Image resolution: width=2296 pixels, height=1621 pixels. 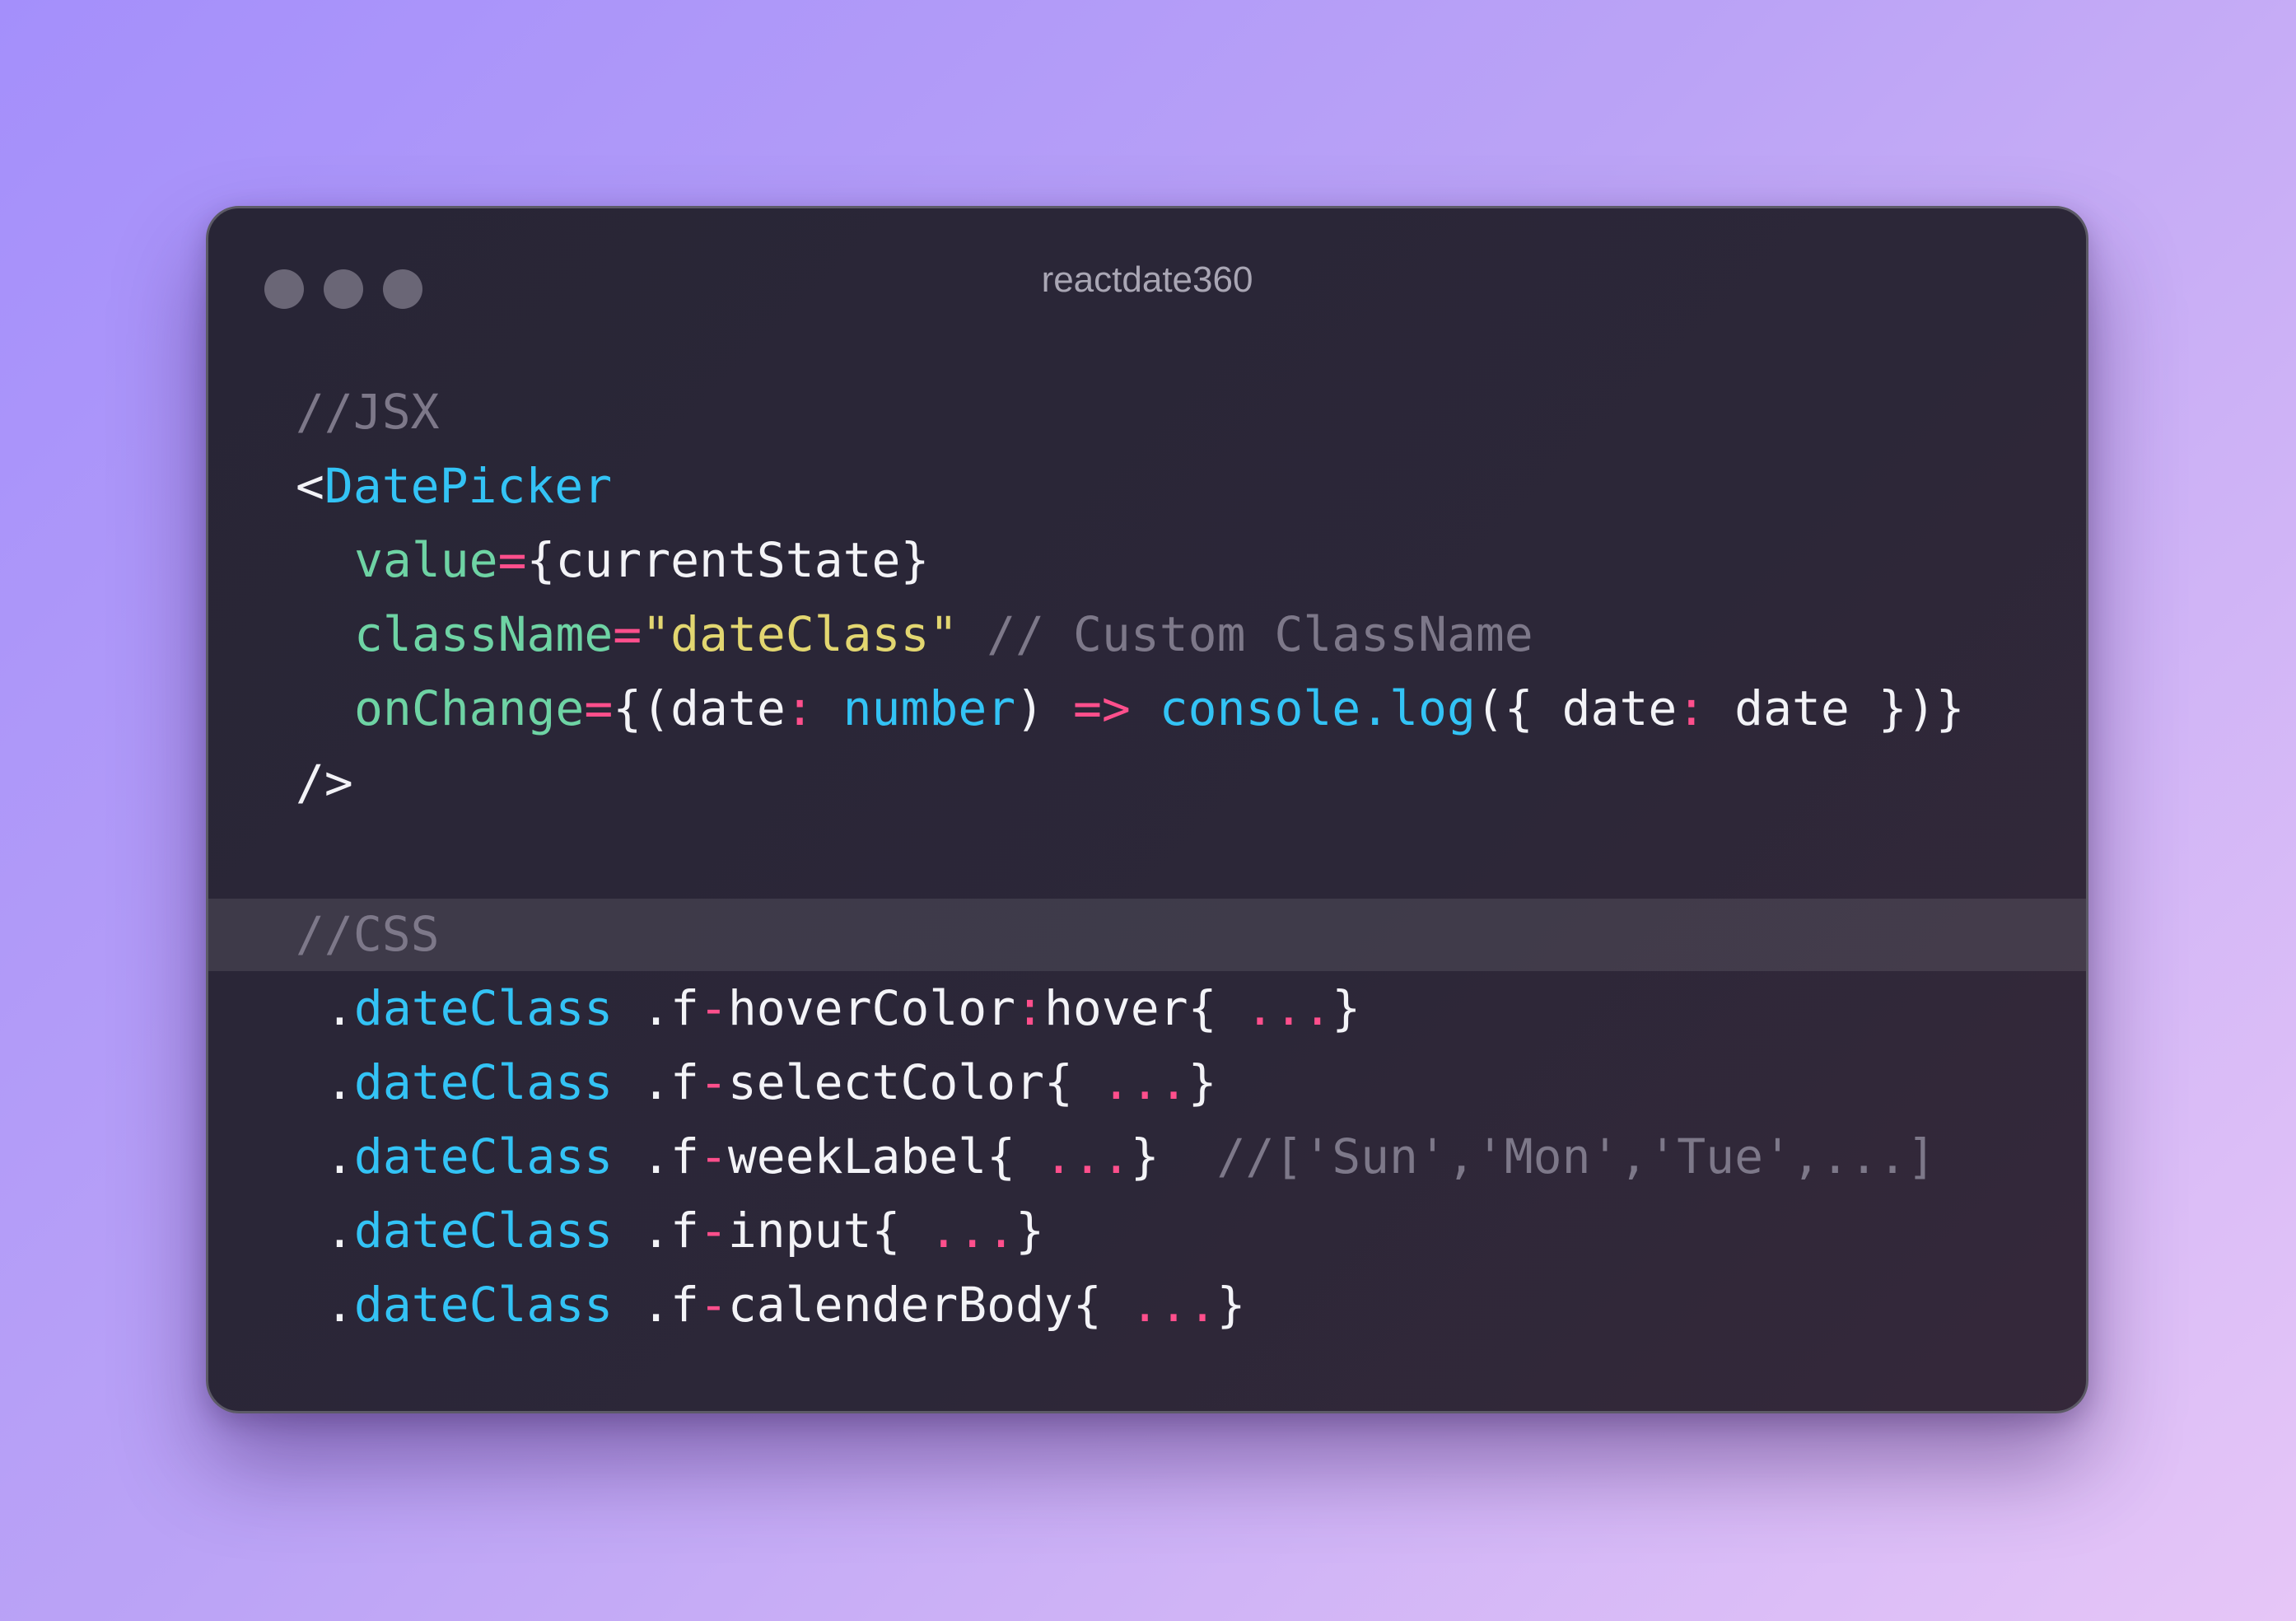 What do you see at coordinates (1576, 708) in the screenshot?
I see `object-open: ({ date` at bounding box center [1576, 708].